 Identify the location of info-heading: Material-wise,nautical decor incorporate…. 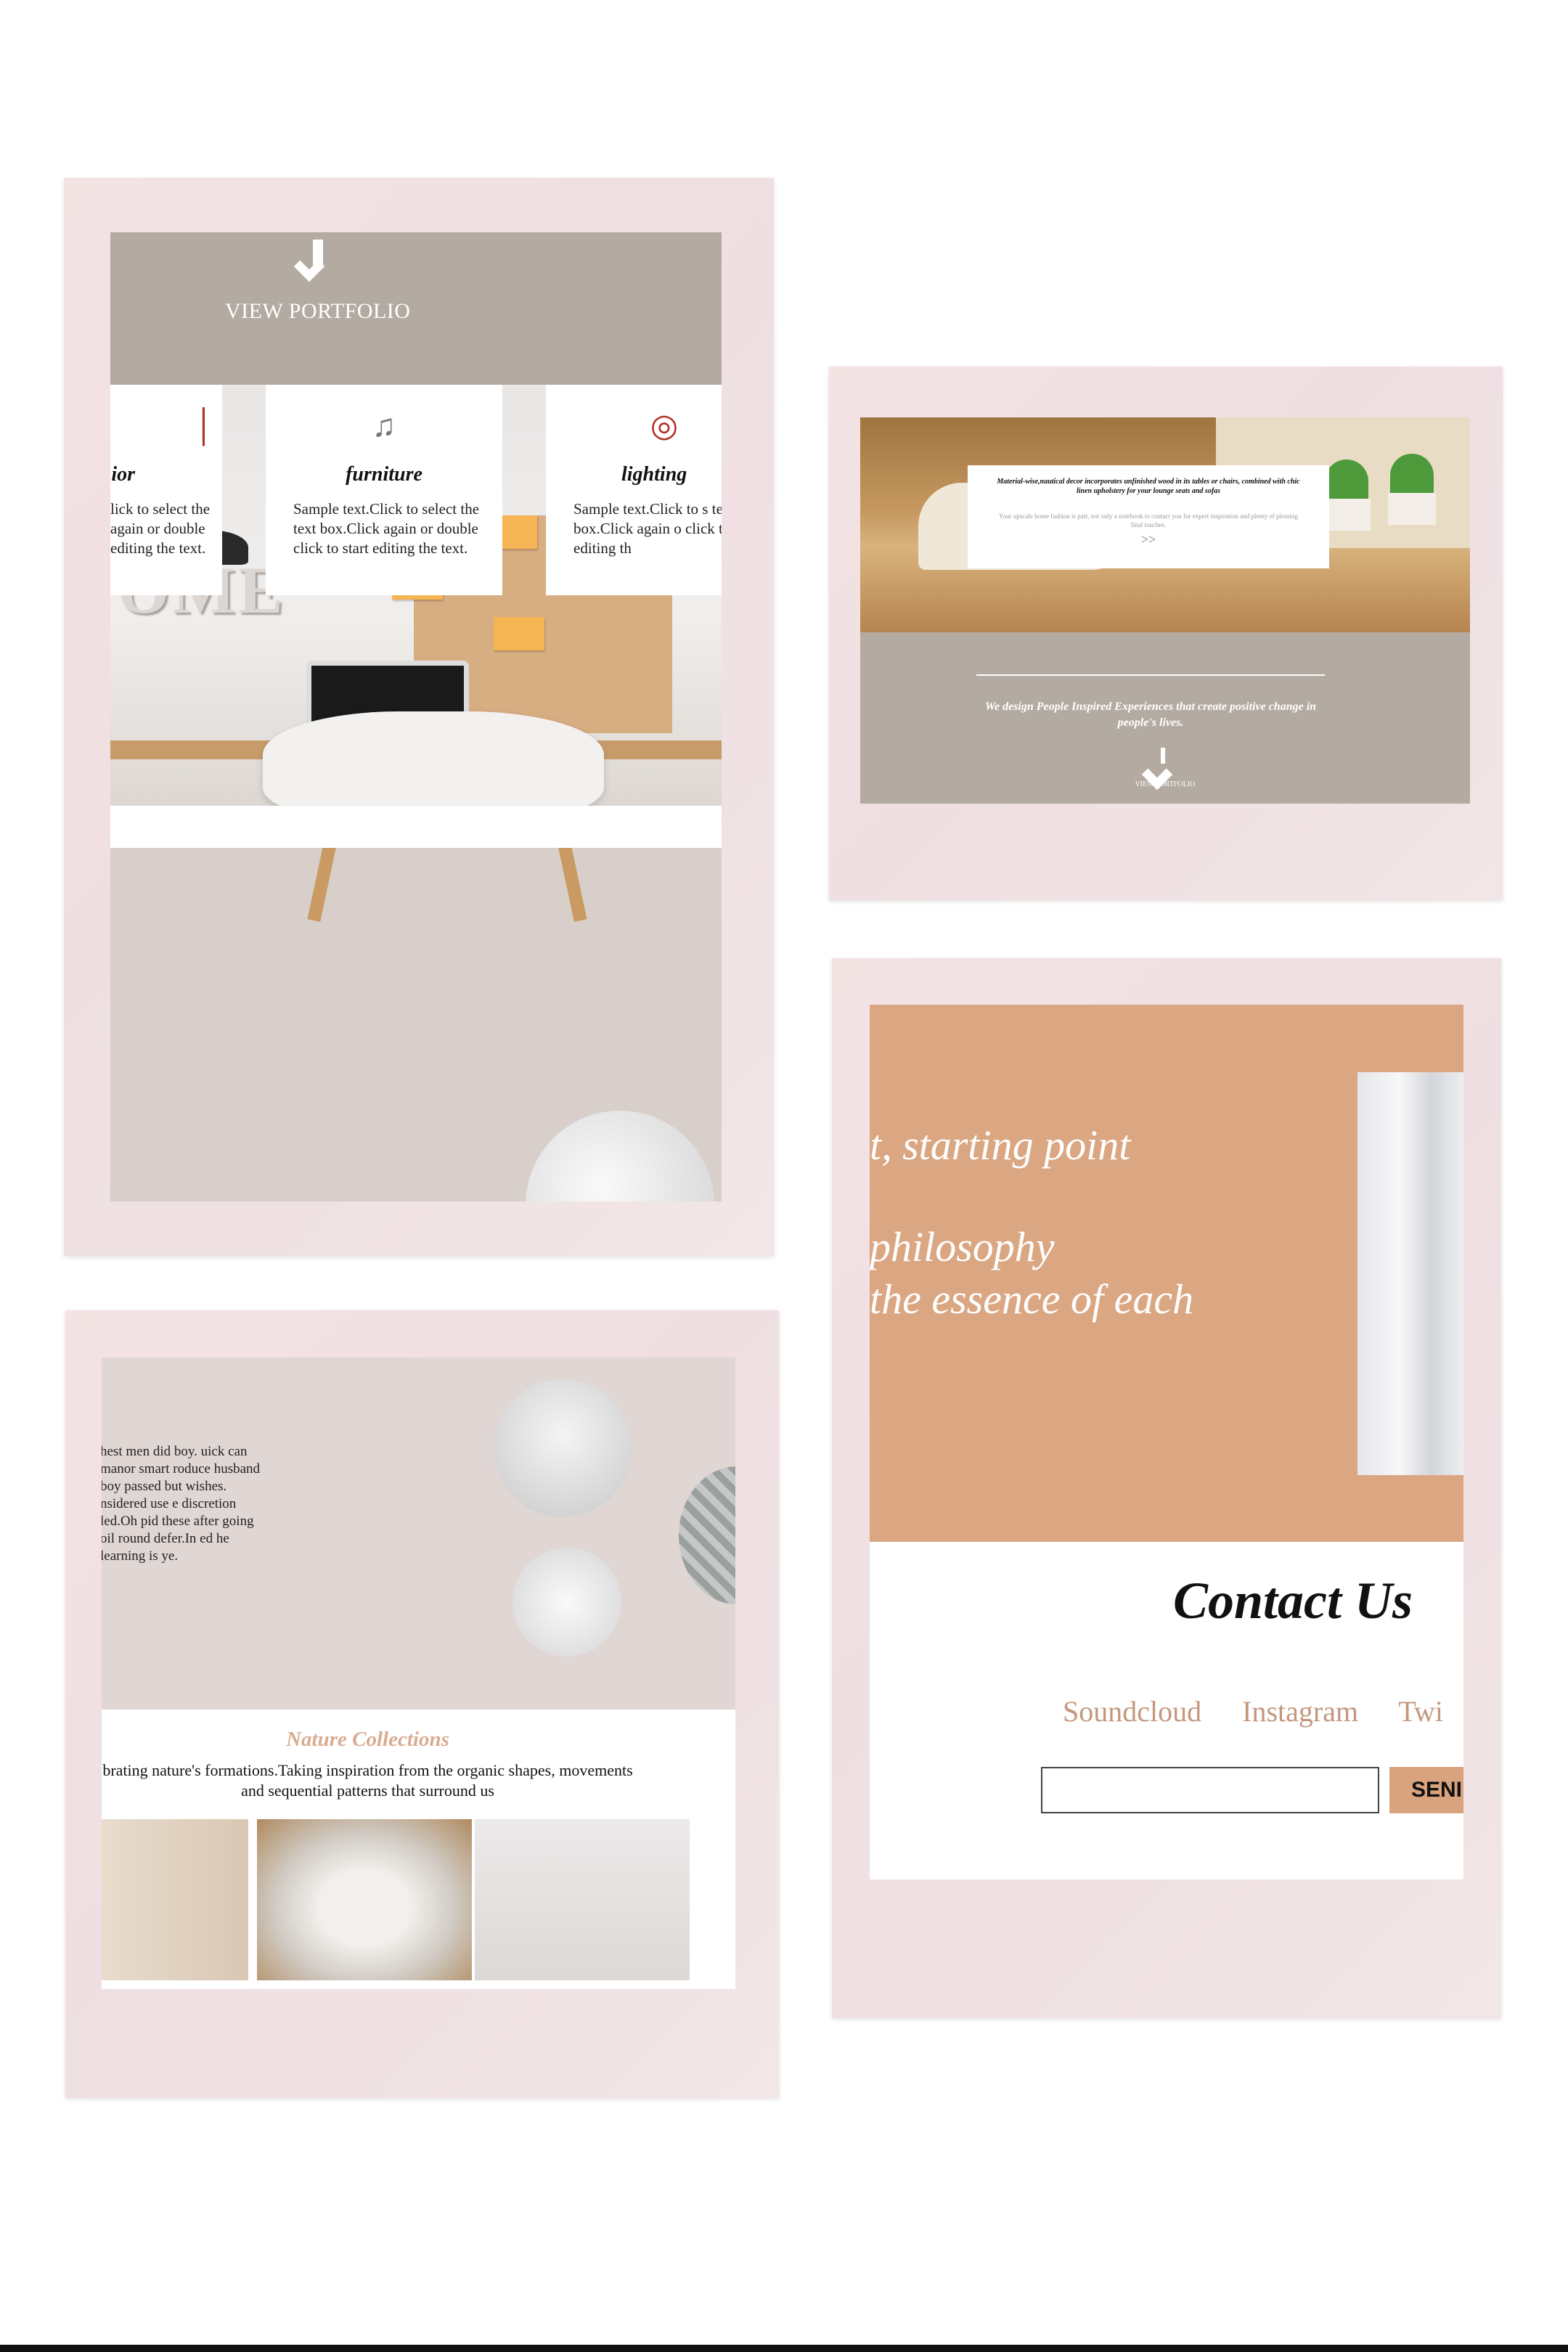
(1149, 487).